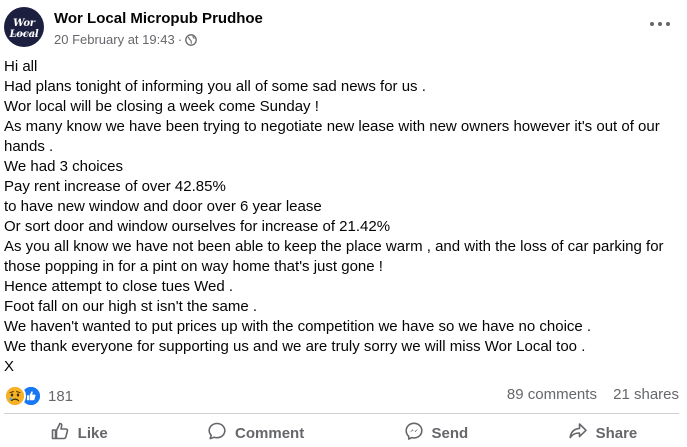 This screenshot has height=447, width=687. Describe the element at coordinates (63, 166) in the screenshot. I see `post-text-line: We had 3 choices` at that location.